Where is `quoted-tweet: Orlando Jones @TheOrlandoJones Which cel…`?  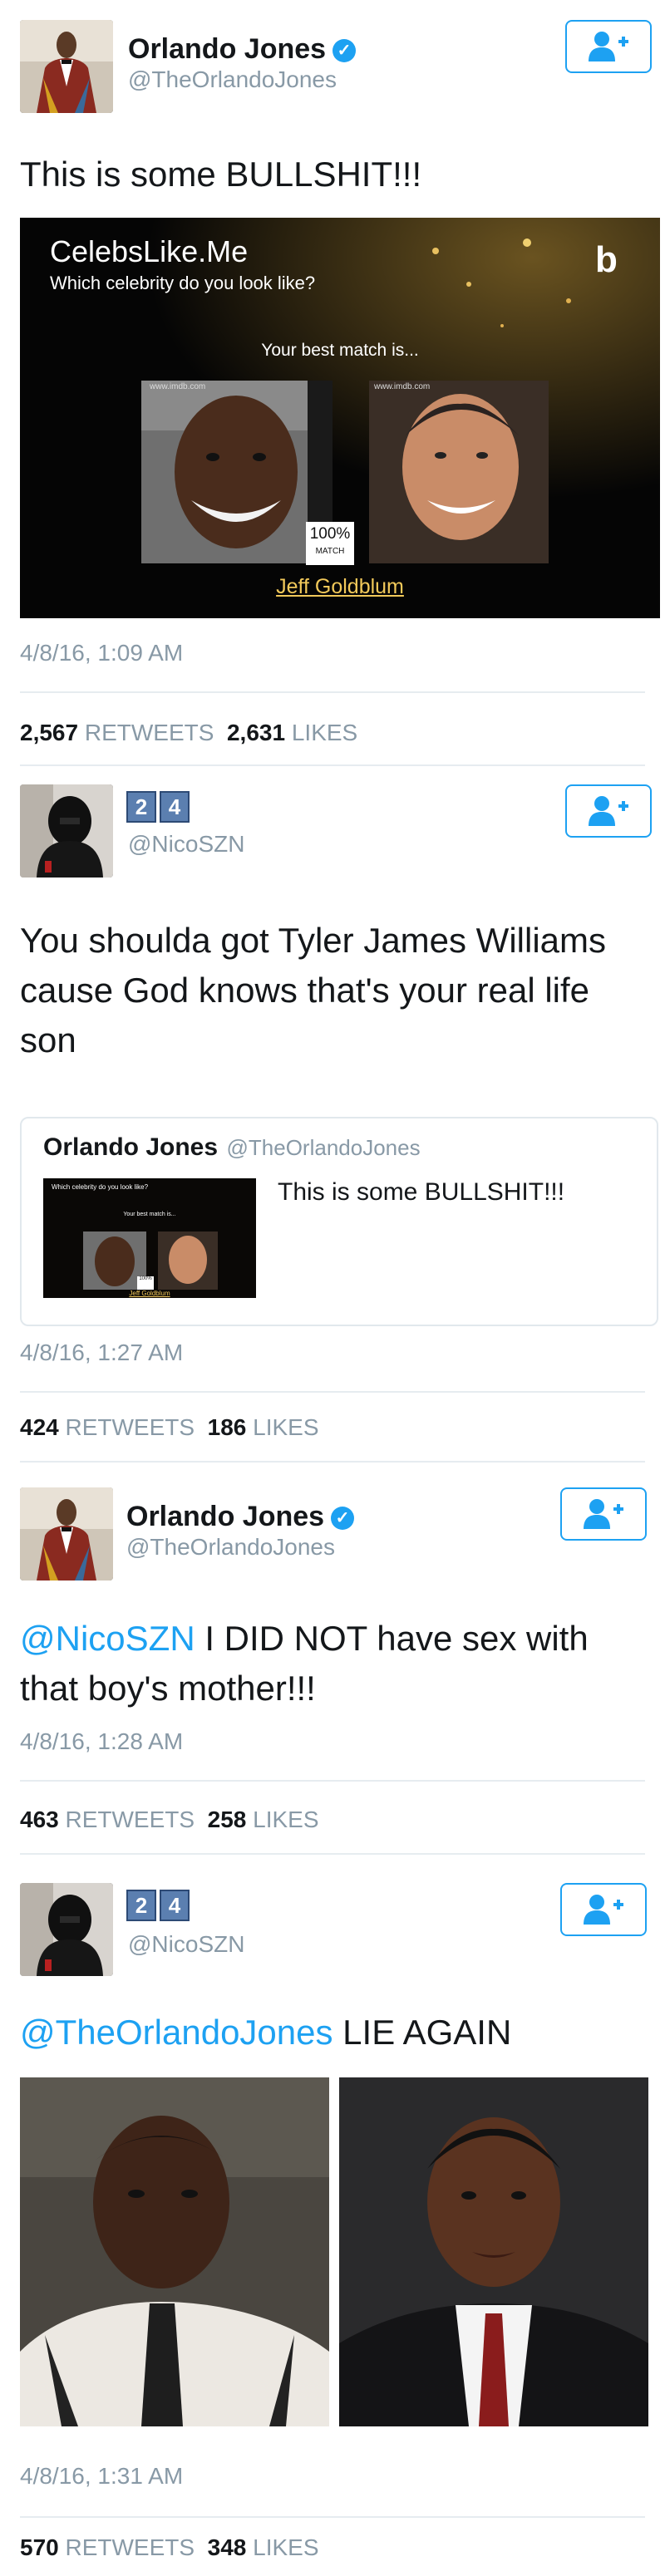
quoted-tweet: Orlando Jones @TheOrlandoJones Which cel… is located at coordinates (339, 1222).